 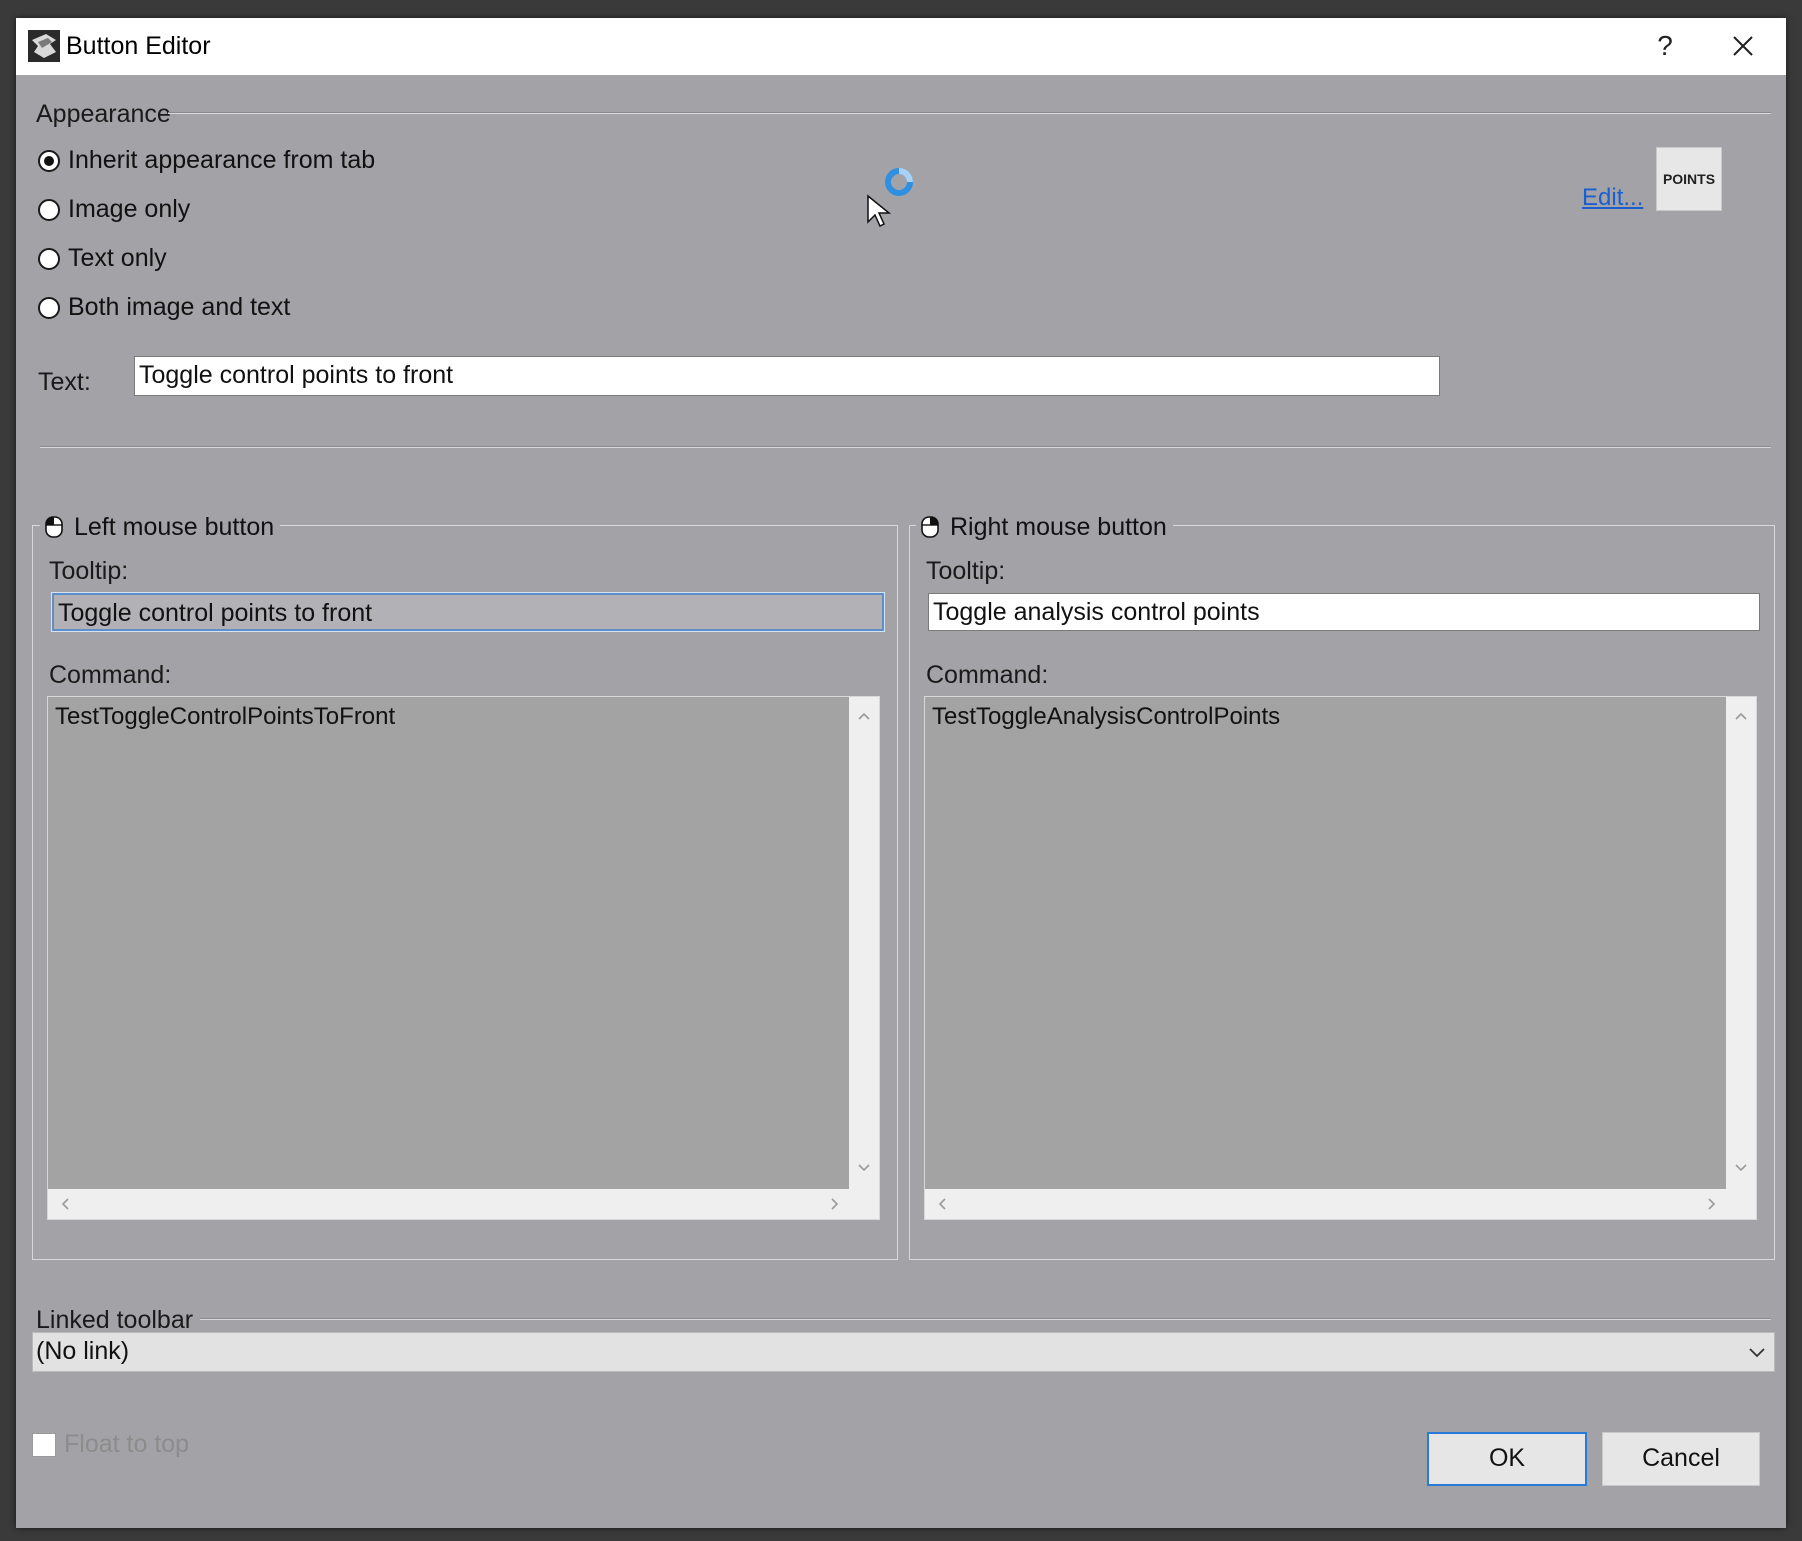 What do you see at coordinates (1507, 1459) in the screenshot?
I see `ok-button: OK` at bounding box center [1507, 1459].